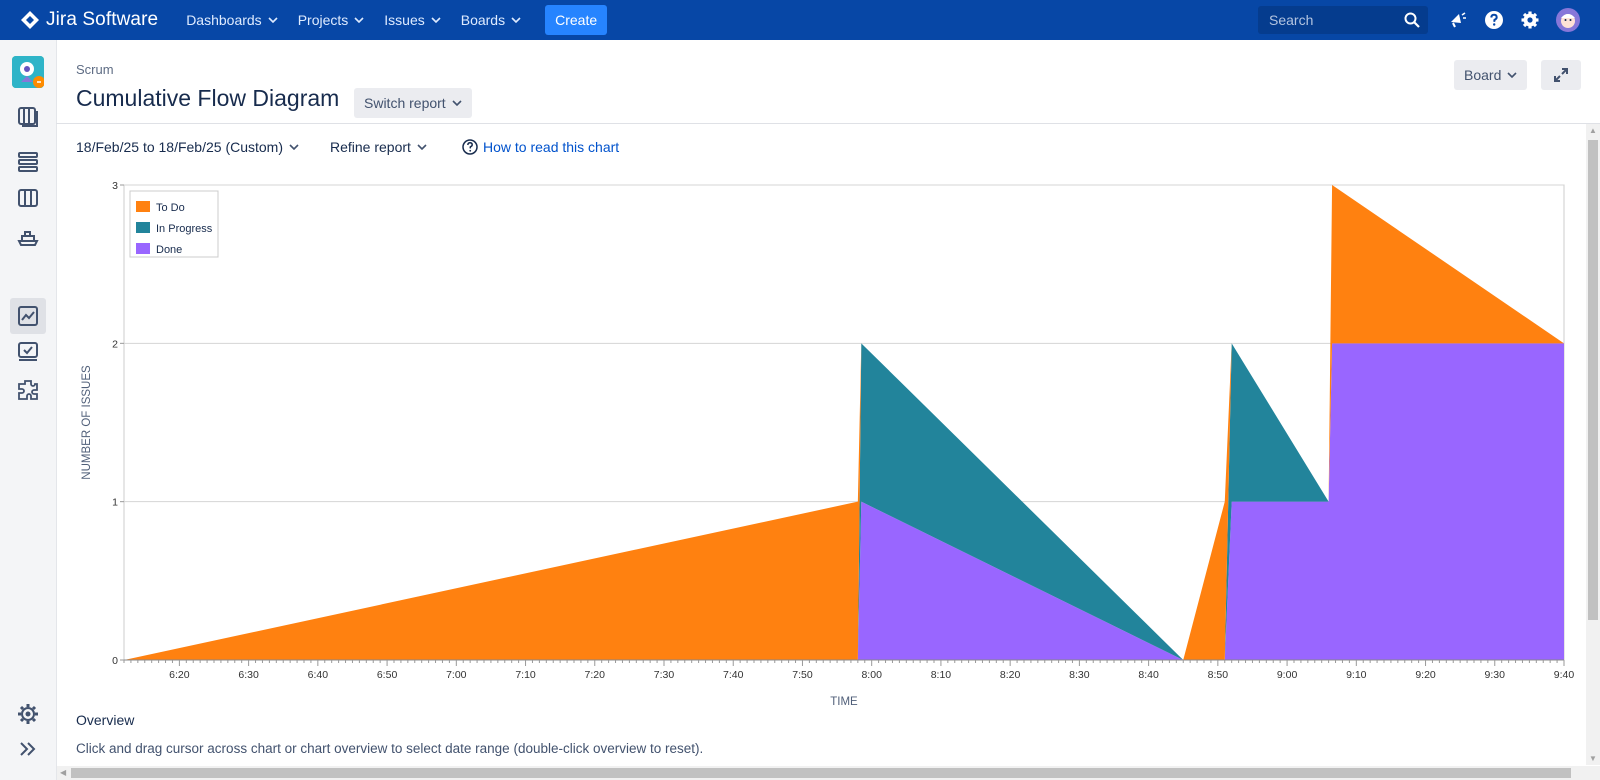  What do you see at coordinates (1218, 675) in the screenshot?
I see `x-tick-label: 8:50` at bounding box center [1218, 675].